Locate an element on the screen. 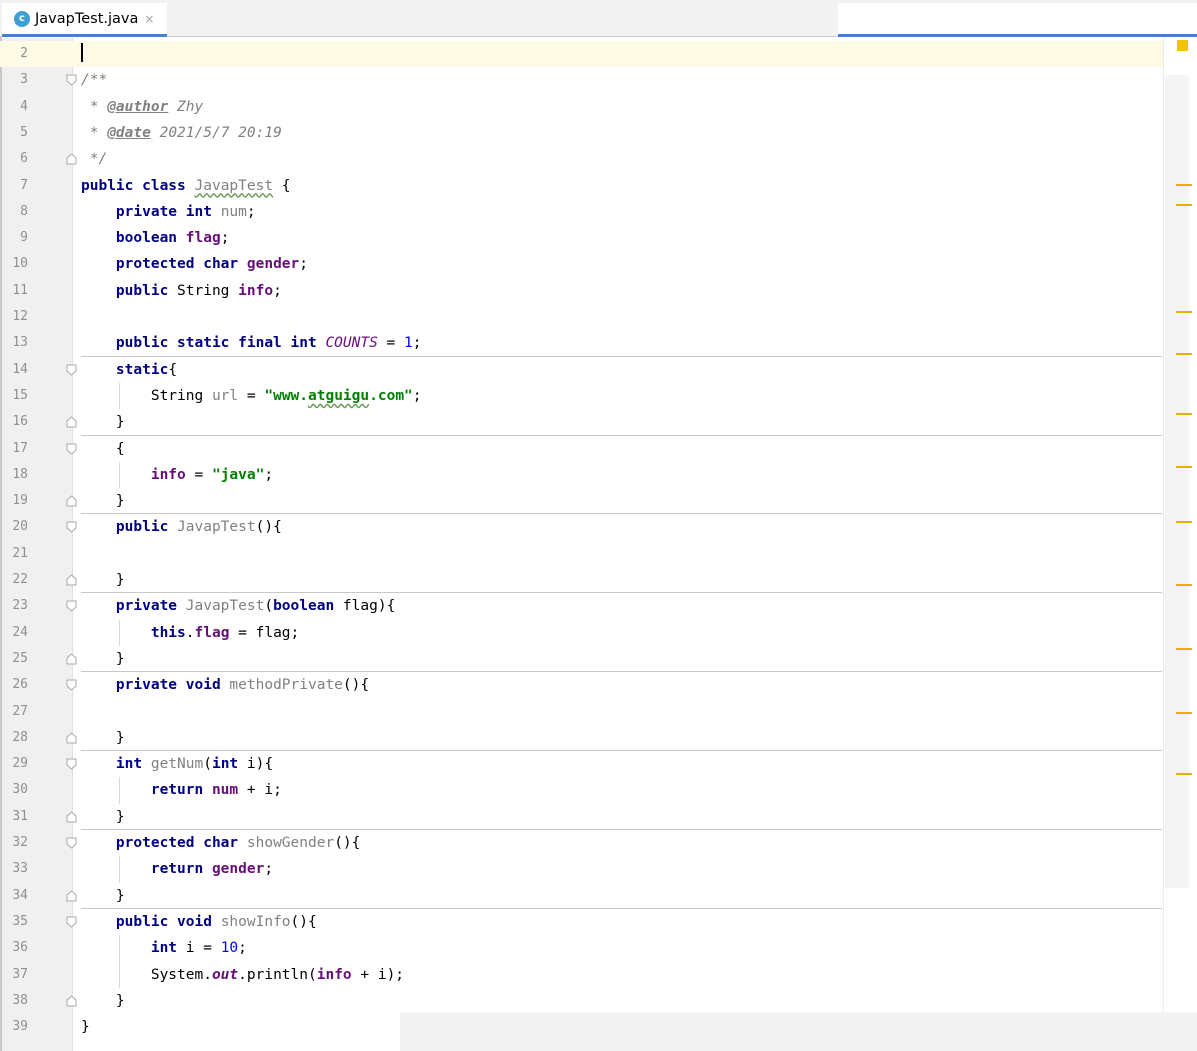 Image resolution: width=1197 pixels, height=1051 pixels. code-line: 27 is located at coordinates (581, 712).